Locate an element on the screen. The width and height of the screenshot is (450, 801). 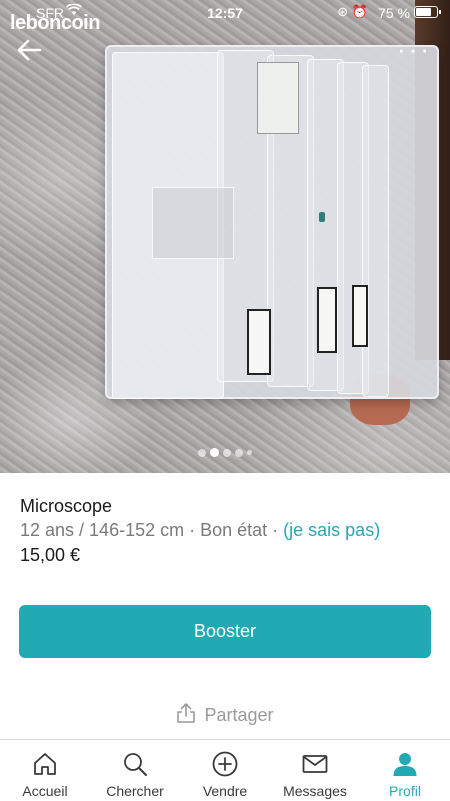
tab-label: Chercher is located at coordinates (135, 791).